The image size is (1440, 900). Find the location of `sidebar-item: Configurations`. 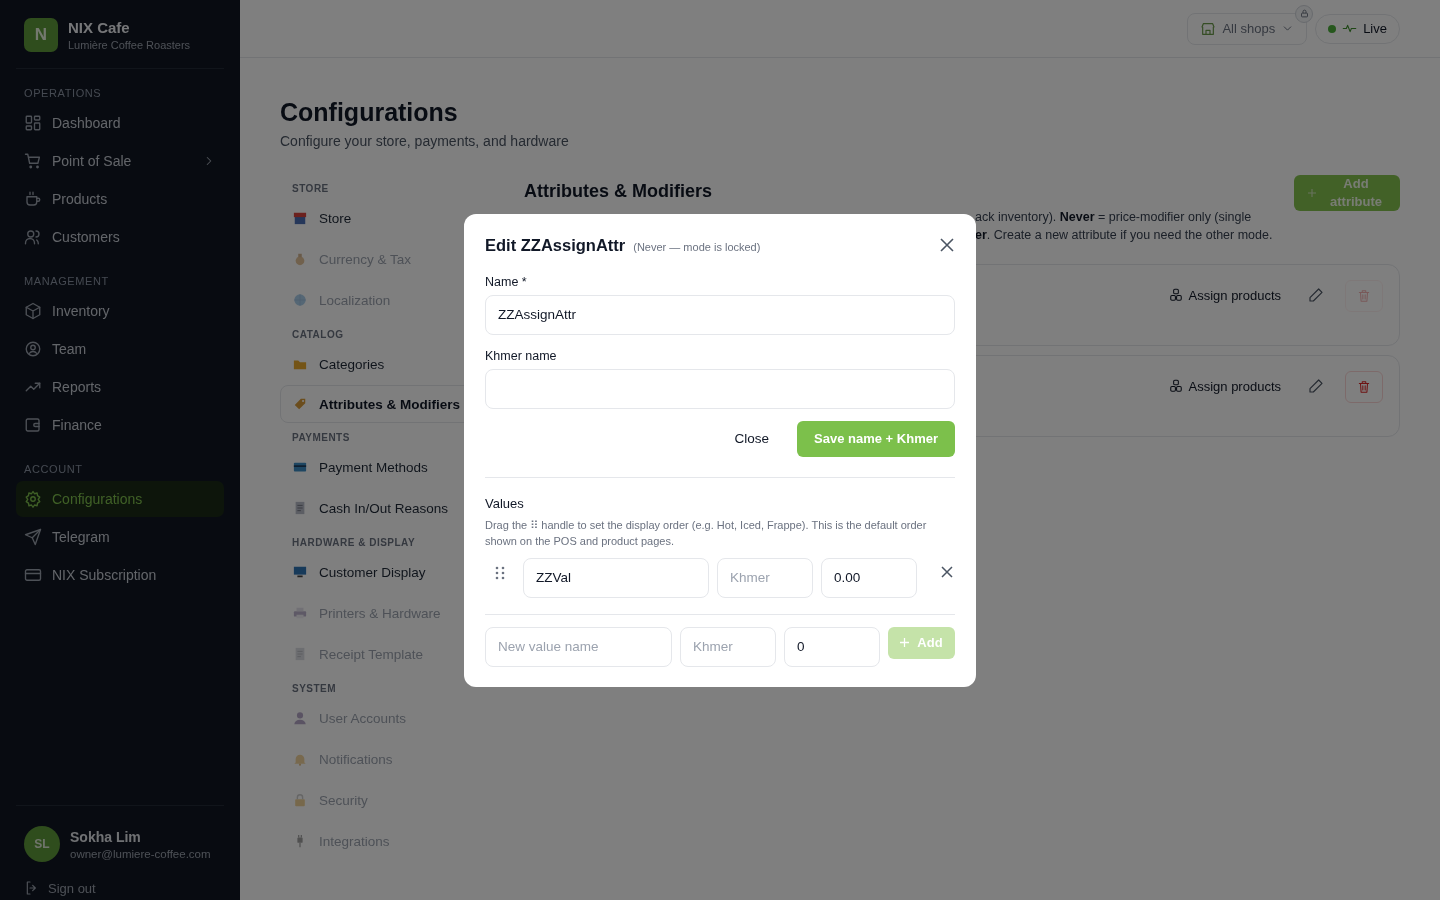

sidebar-item: Configurations is located at coordinates (120, 499).